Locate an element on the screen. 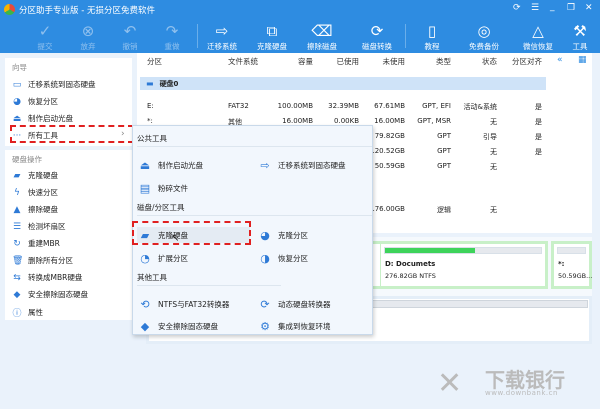 The width and height of the screenshot is (600, 409). toolbar-separator is located at coordinates (405, 36).